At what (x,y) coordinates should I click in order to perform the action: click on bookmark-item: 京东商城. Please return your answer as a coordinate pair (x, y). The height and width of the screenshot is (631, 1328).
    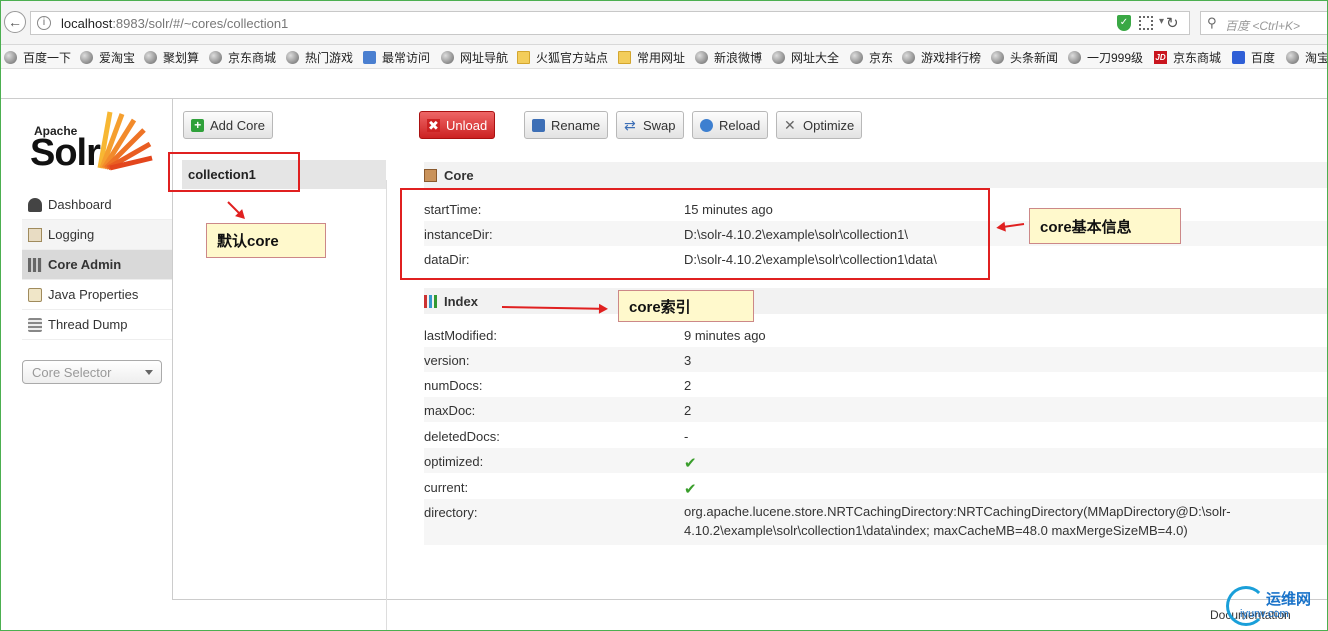
    Looking at the image, I should click on (242, 57).